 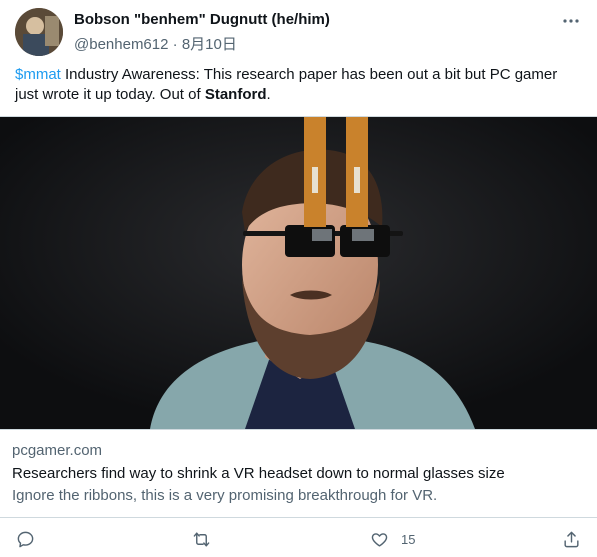 I want to click on reply-icon, so click(x=25, y=539).